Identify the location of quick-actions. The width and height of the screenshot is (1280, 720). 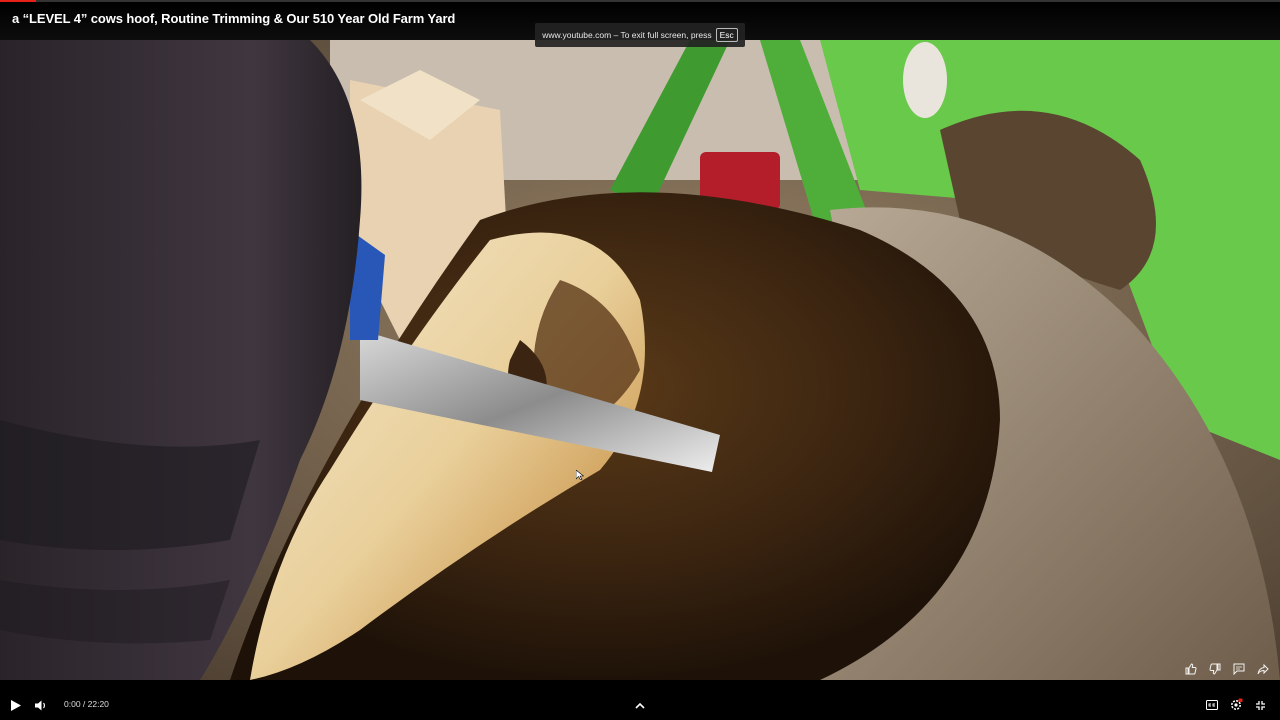
(1227, 669).